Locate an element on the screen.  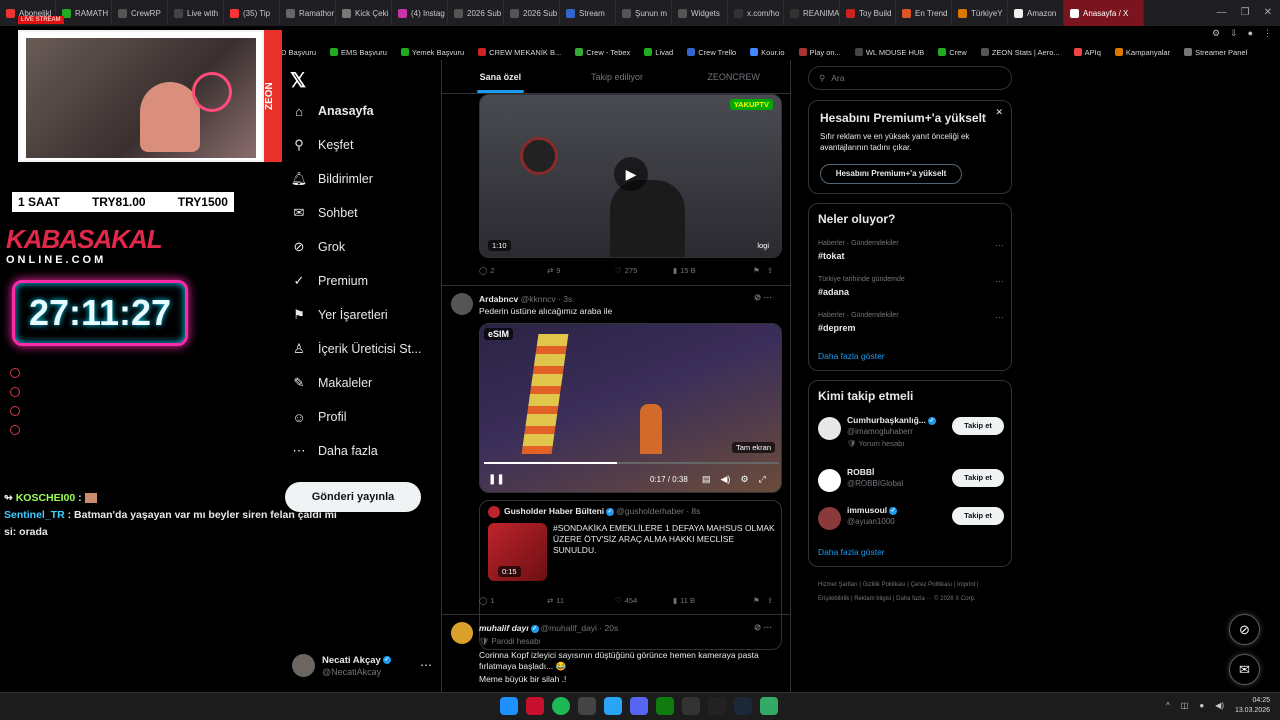
steam-icon is located at coordinates (743, 706).